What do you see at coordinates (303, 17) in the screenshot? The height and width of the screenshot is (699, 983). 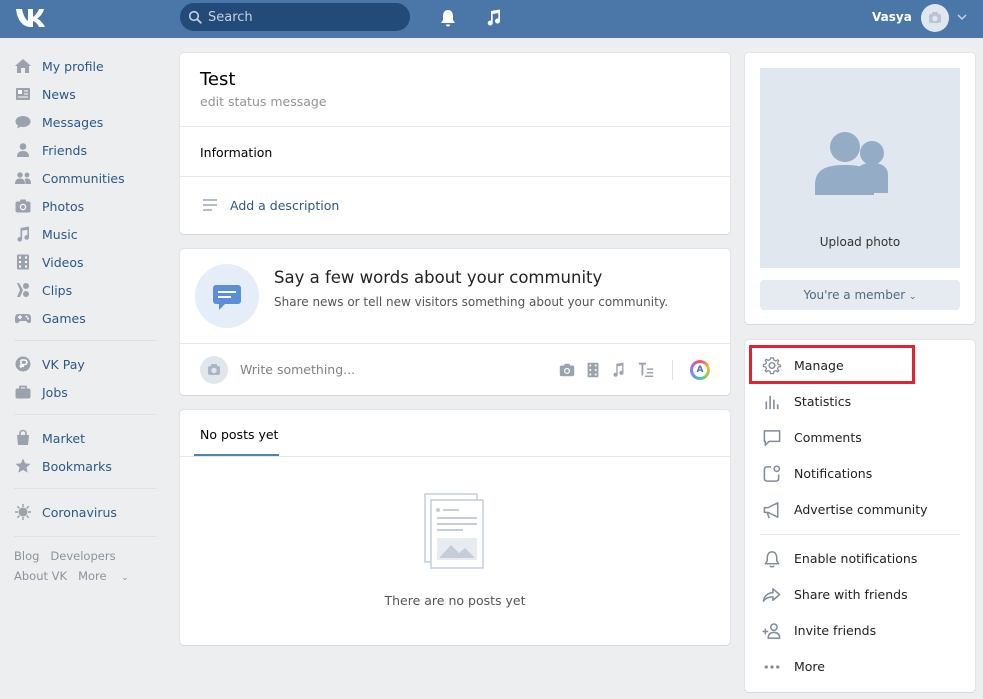 I see `search-input` at bounding box center [303, 17].